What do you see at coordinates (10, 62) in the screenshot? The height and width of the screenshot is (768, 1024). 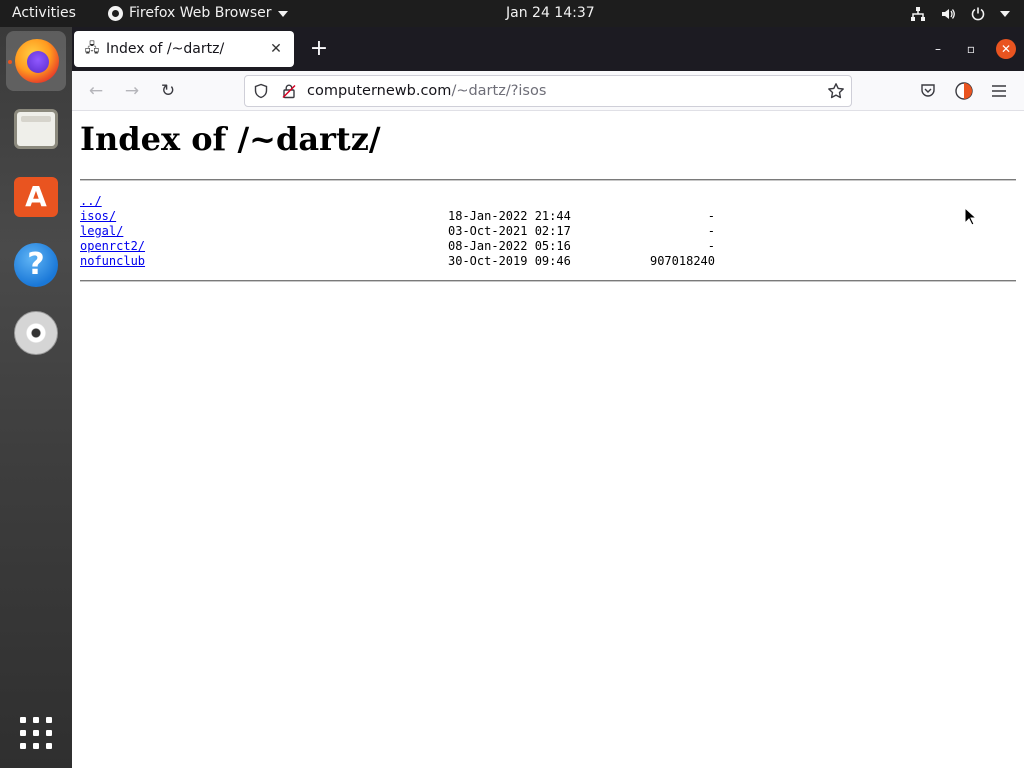 I see `running-indicator` at bounding box center [10, 62].